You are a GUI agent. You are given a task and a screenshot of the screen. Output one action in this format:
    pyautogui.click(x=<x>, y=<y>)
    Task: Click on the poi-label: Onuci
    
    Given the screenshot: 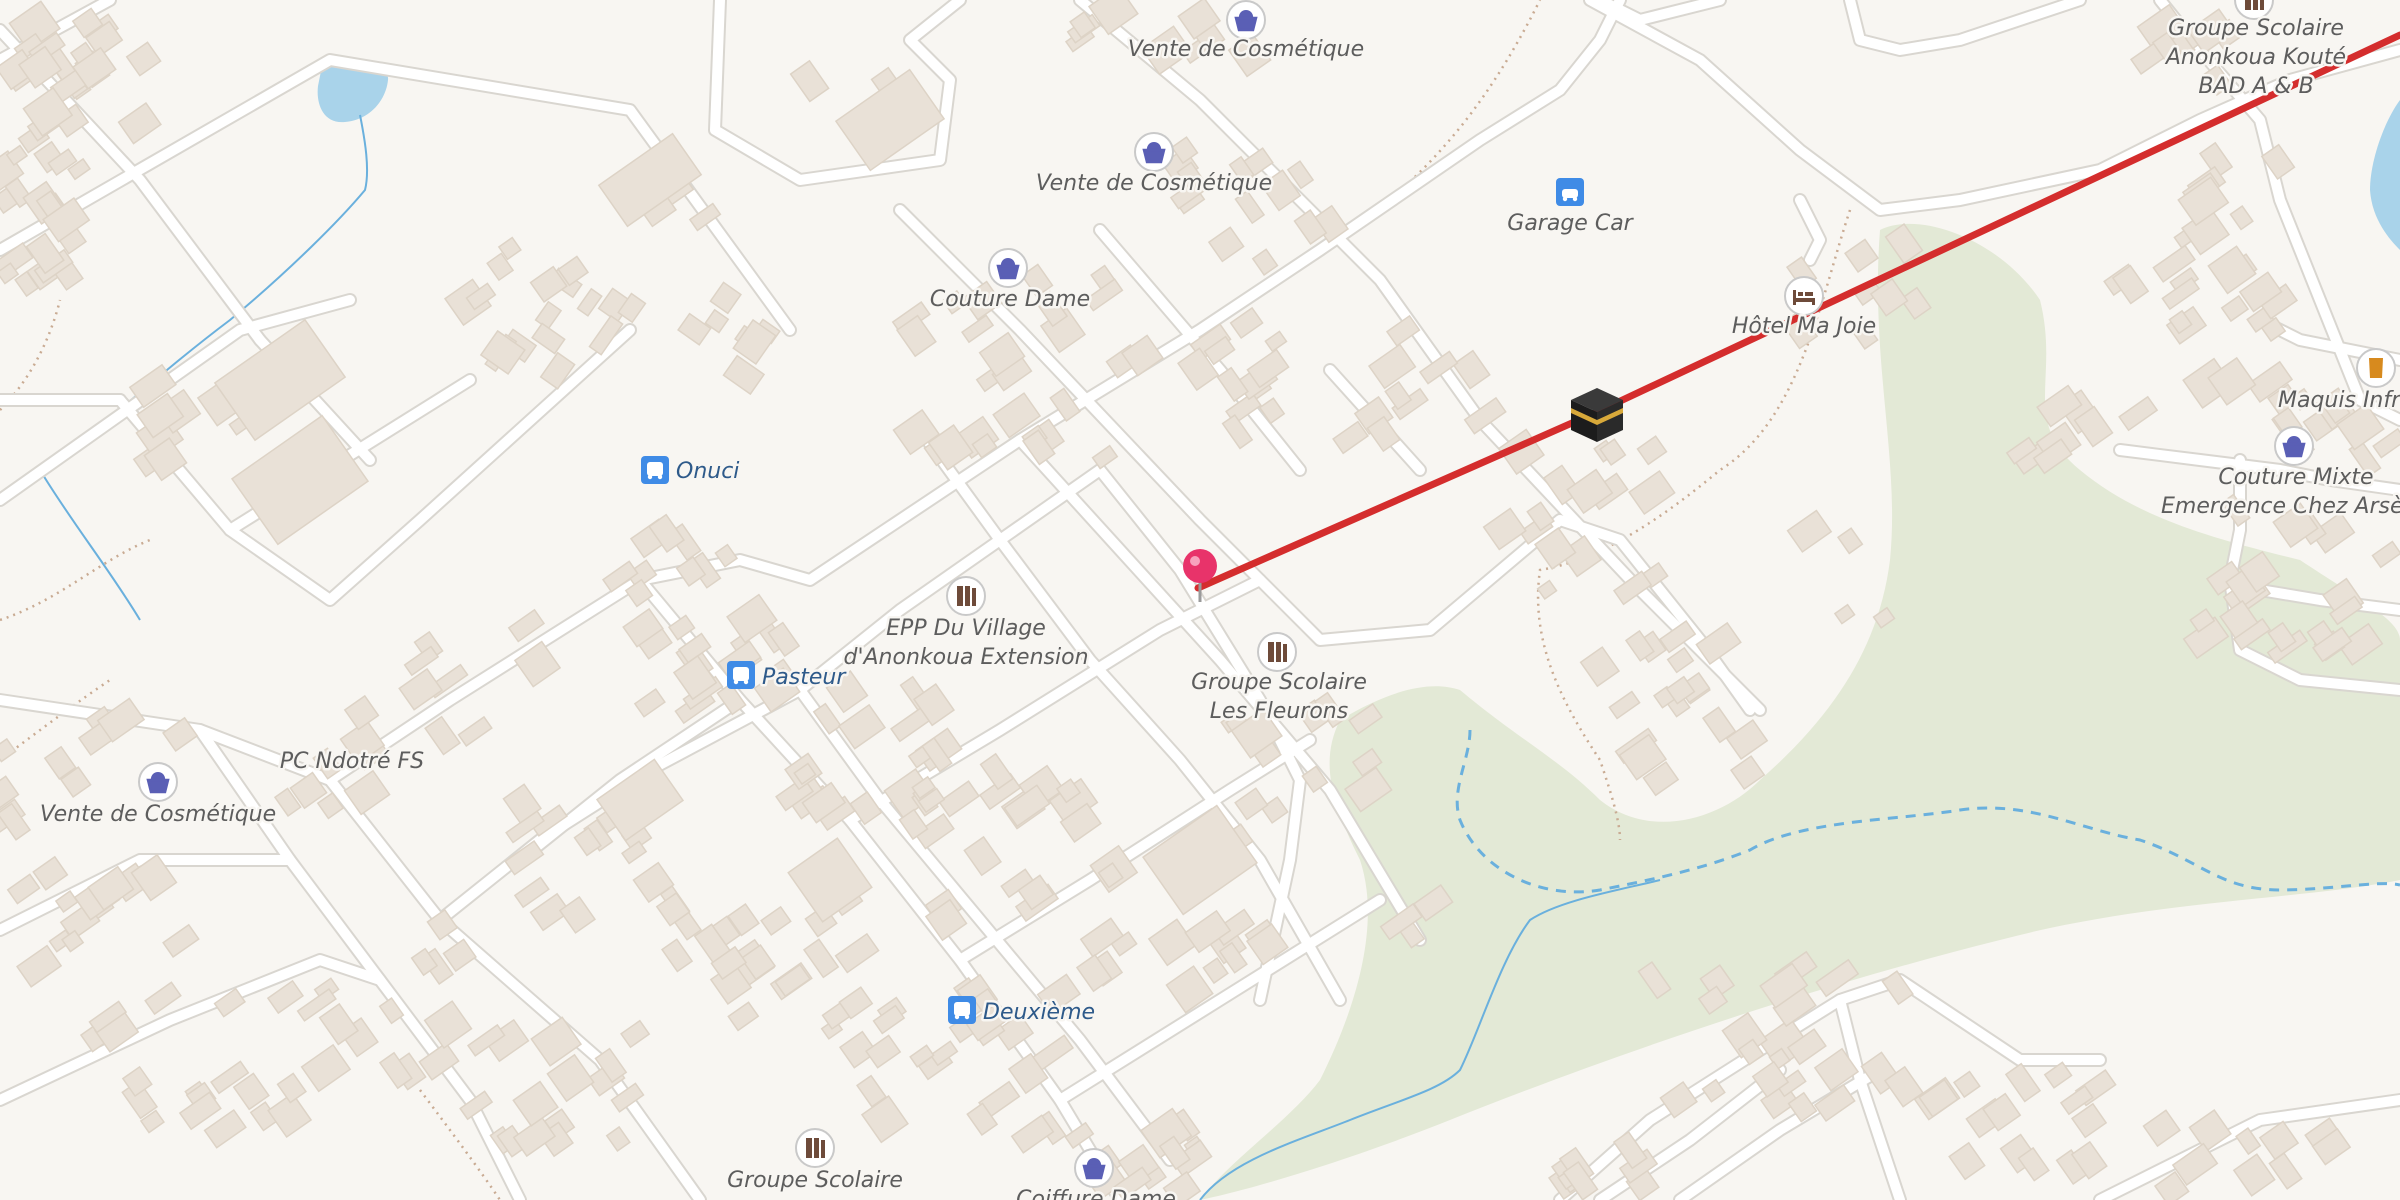 What is the action you would take?
    pyautogui.click(x=707, y=471)
    